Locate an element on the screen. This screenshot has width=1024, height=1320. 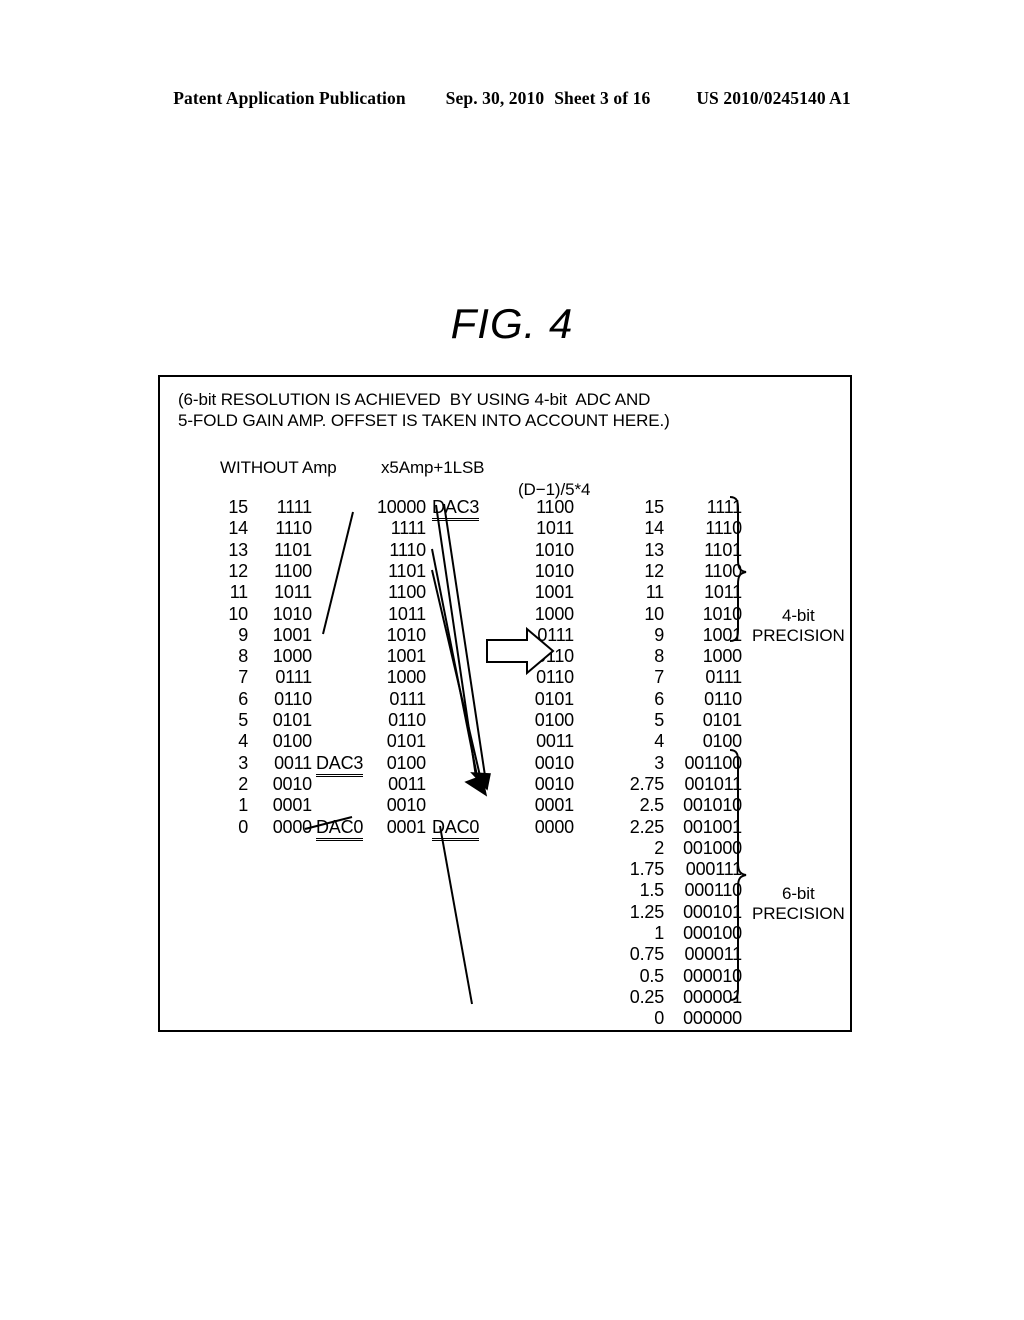
left-decimal-value: 15 is located at coordinates (238, 507).